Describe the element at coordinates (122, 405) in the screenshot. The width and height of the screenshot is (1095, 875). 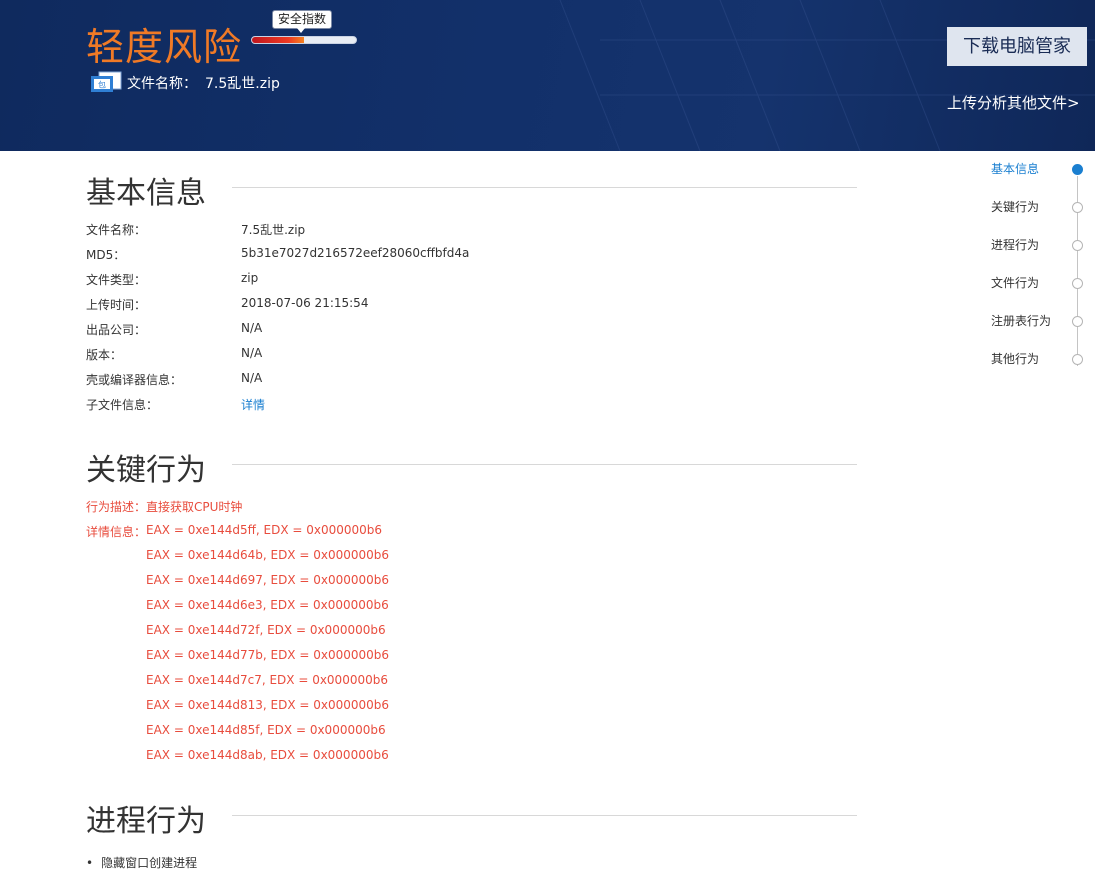
I see `info-label: 子文件信息：` at that location.